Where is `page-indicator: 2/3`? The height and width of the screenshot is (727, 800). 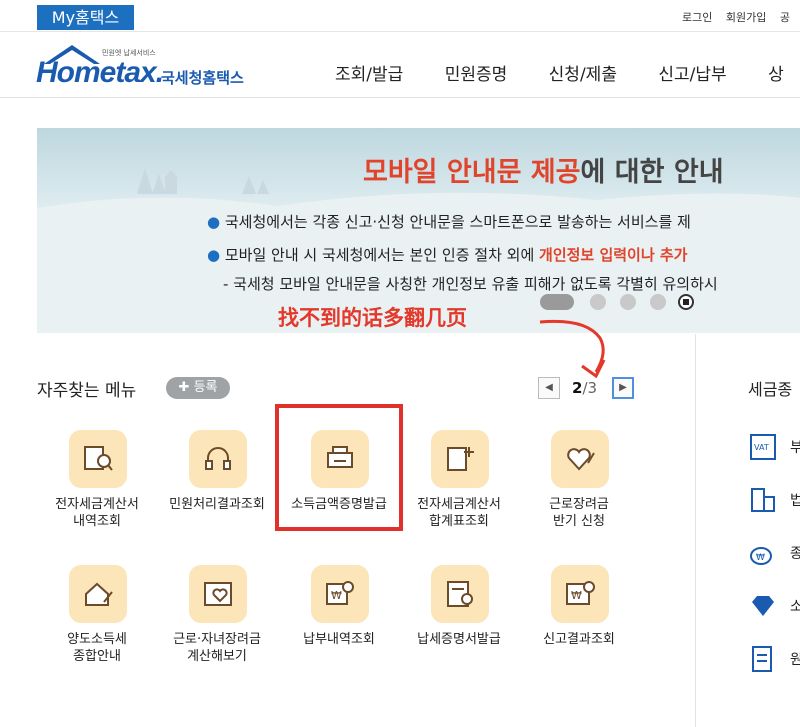
page-indicator: 2/3 is located at coordinates (584, 388).